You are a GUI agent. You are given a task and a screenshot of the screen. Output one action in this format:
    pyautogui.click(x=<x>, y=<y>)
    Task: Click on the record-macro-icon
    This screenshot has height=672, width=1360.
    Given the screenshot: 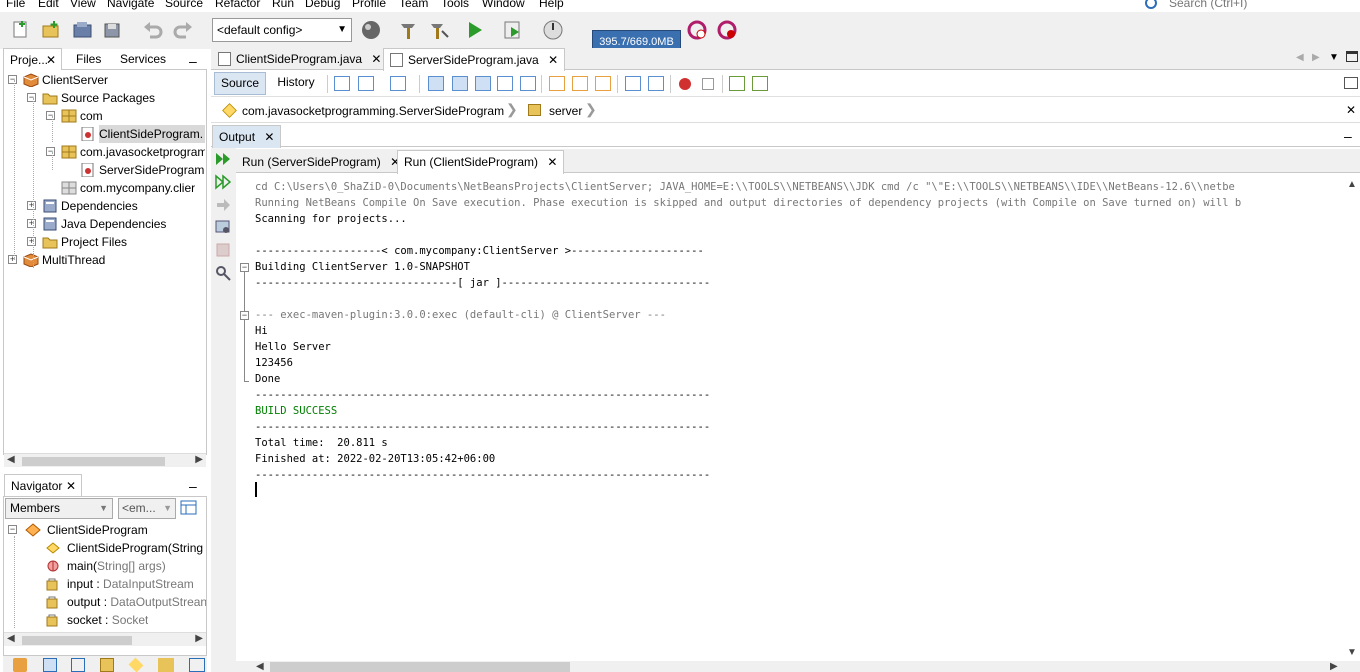 What is the action you would take?
    pyautogui.click(x=685, y=84)
    